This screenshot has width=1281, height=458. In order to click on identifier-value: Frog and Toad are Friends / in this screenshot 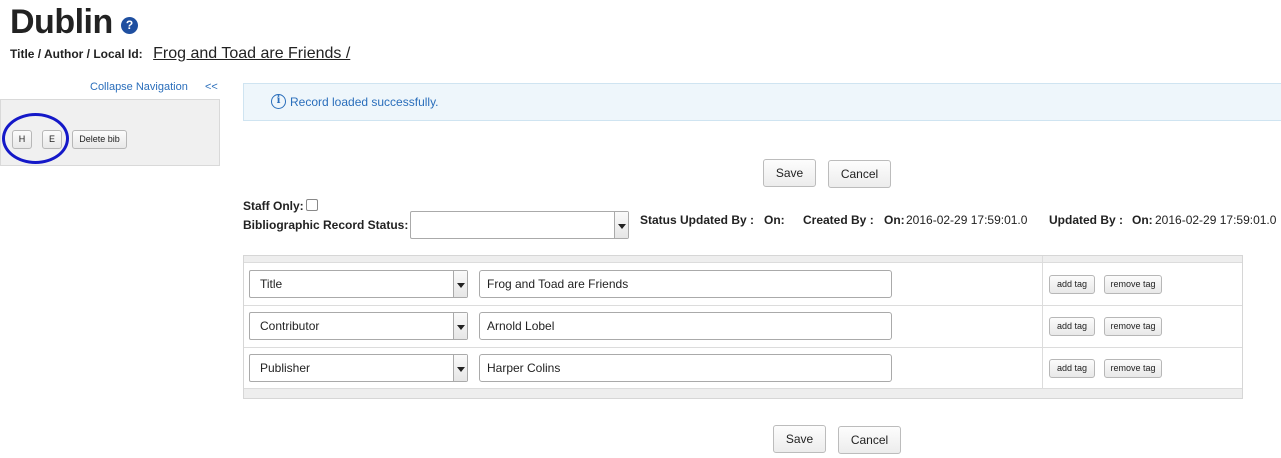, I will do `click(252, 53)`.